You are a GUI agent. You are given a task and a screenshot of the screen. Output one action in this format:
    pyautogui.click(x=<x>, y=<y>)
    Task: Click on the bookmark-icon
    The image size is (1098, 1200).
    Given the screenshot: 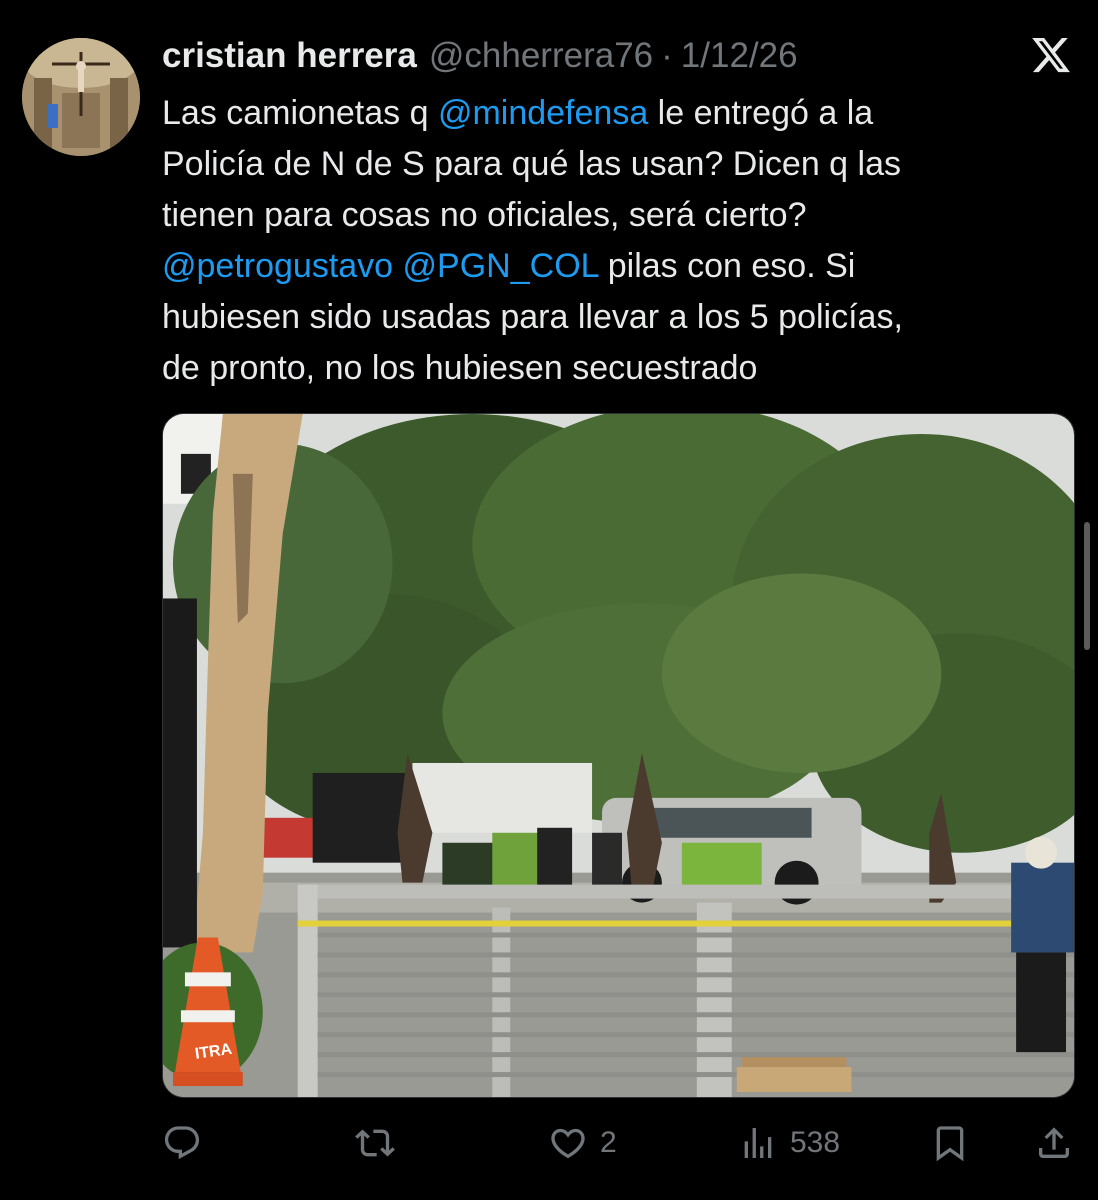 What is the action you would take?
    pyautogui.click(x=950, y=1144)
    